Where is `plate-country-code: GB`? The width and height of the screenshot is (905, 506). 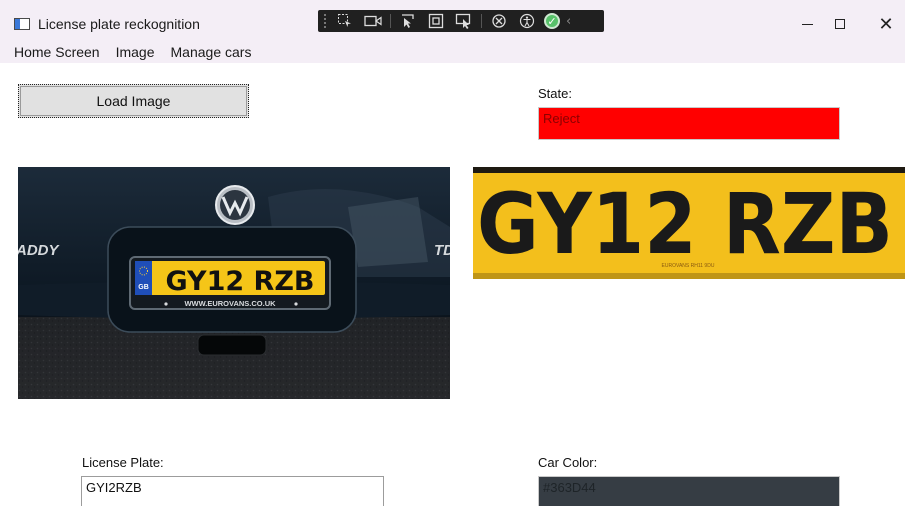 plate-country-code: GB is located at coordinates (143, 287).